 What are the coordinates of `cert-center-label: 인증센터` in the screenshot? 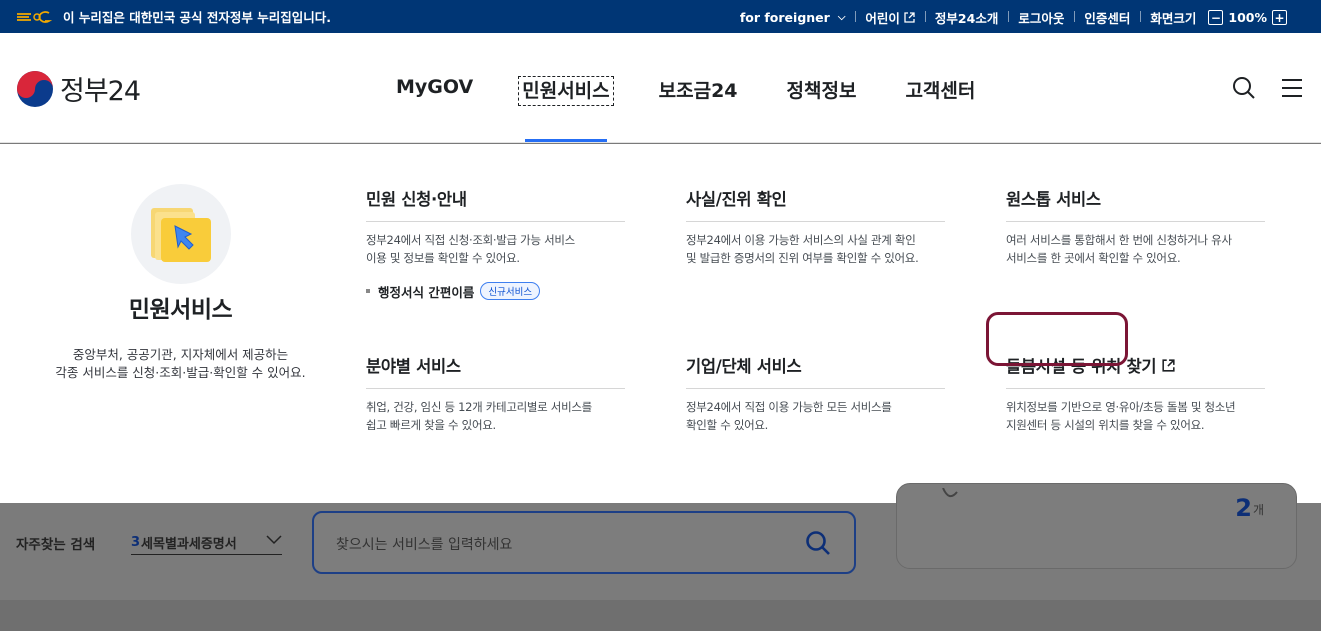 It's located at (1107, 18).